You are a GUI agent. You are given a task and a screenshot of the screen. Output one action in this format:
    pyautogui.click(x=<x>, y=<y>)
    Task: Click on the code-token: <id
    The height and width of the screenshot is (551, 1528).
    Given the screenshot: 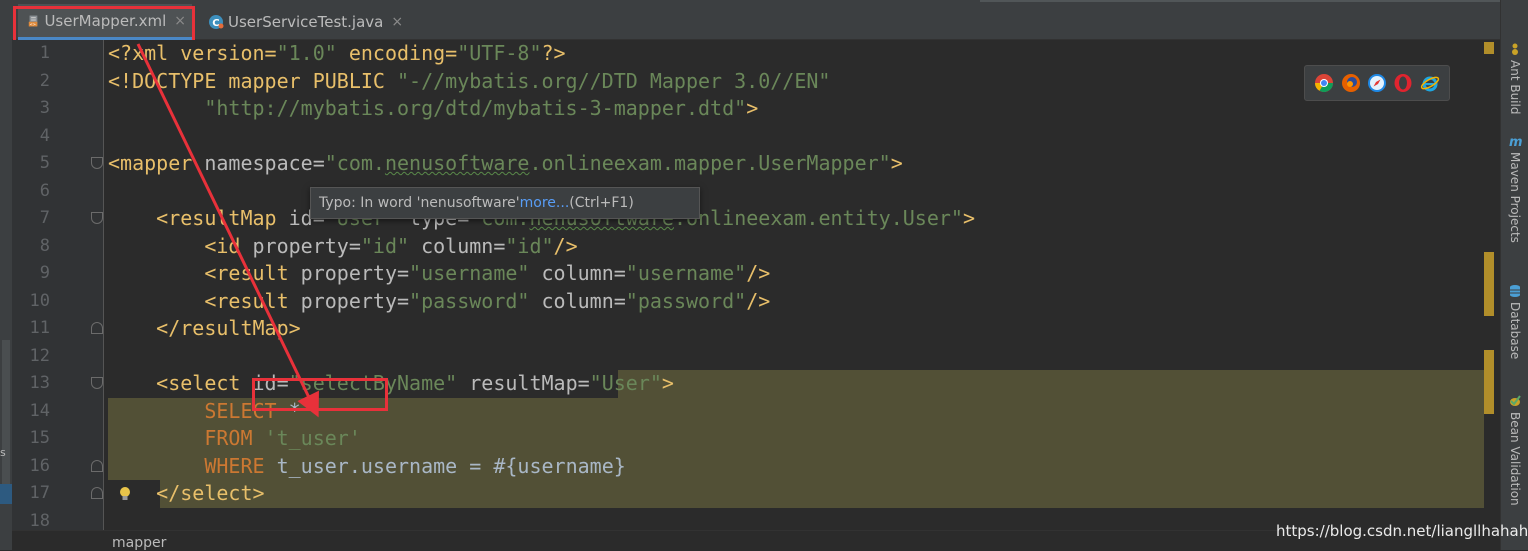 What is the action you would take?
    pyautogui.click(x=222, y=245)
    